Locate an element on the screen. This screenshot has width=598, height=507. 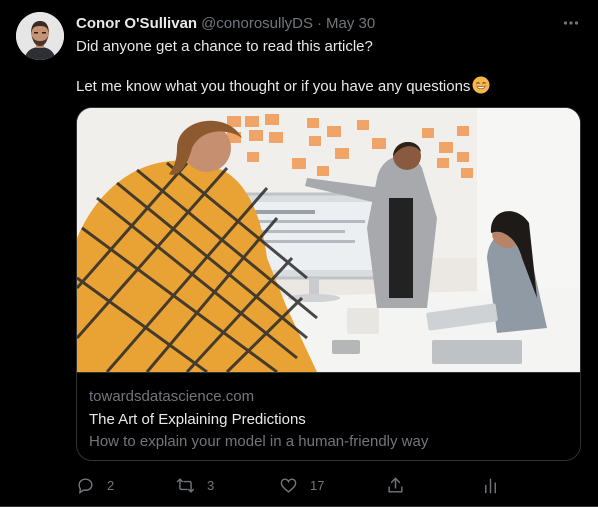
reply-icon is located at coordinates (85, 485).